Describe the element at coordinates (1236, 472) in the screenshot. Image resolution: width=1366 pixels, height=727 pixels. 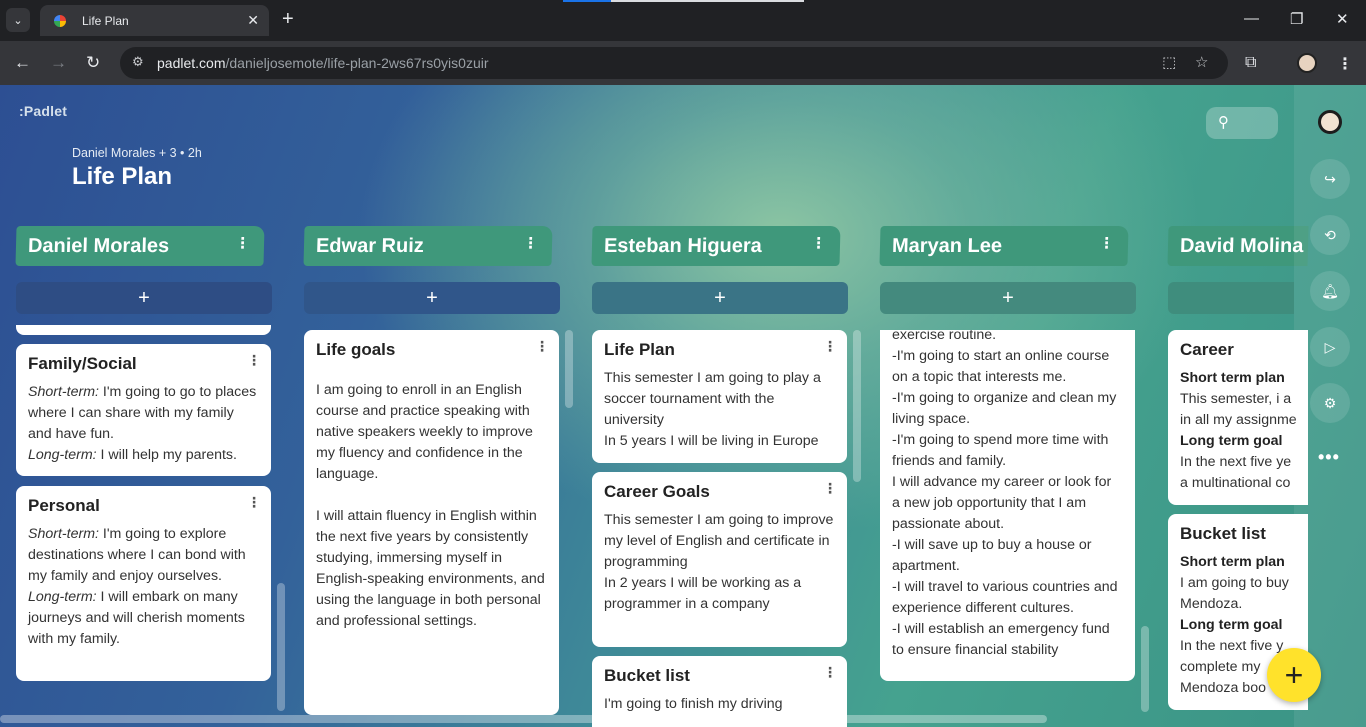
I see `post-body: In the next five ye a multinational co` at that location.